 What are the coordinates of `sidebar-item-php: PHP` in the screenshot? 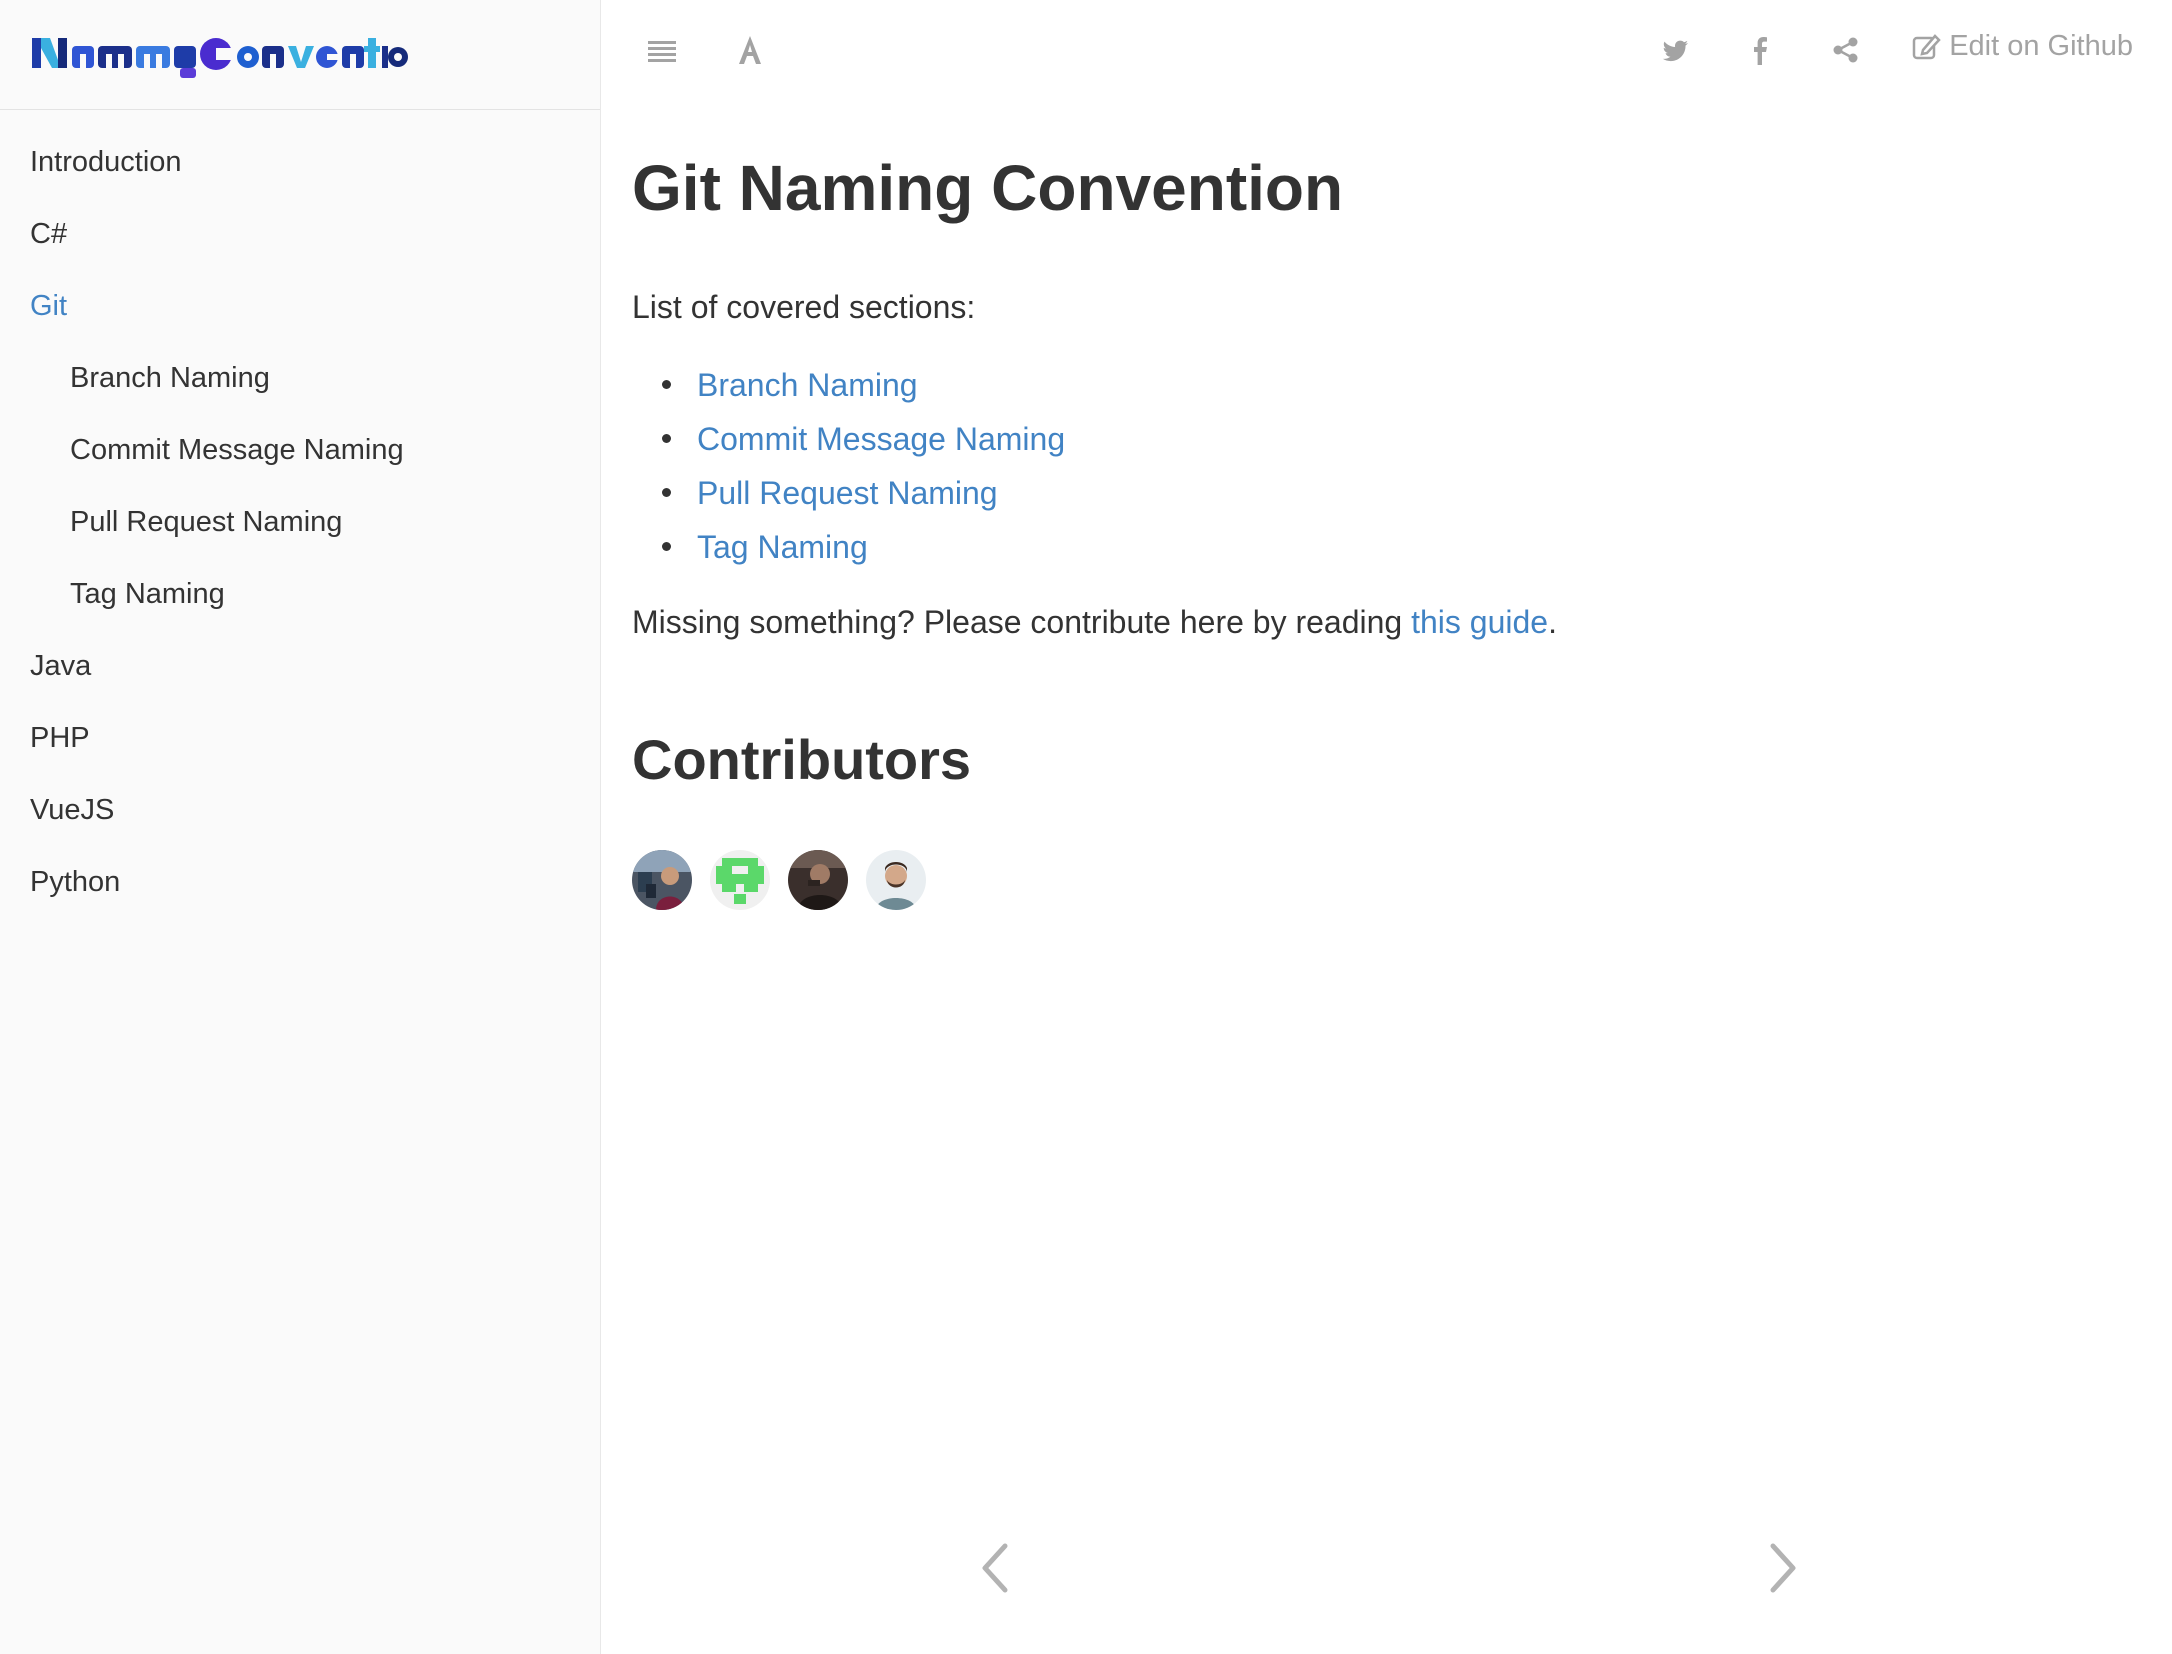 It's located at (300, 738).